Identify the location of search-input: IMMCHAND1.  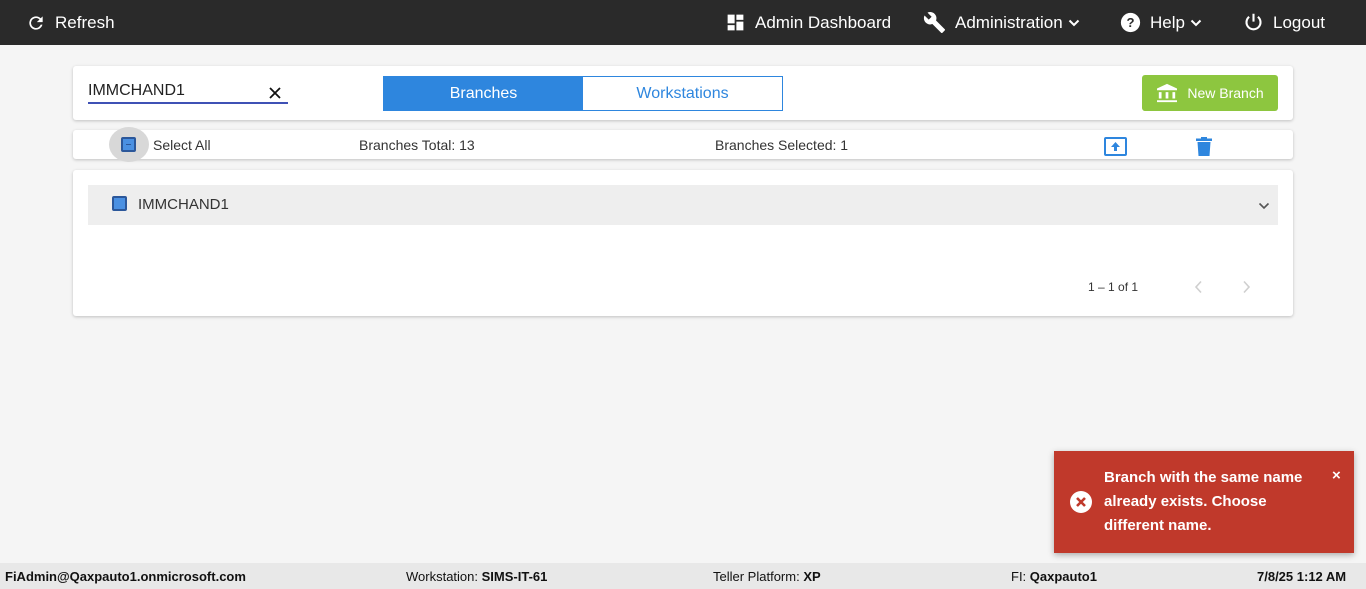
(188, 92).